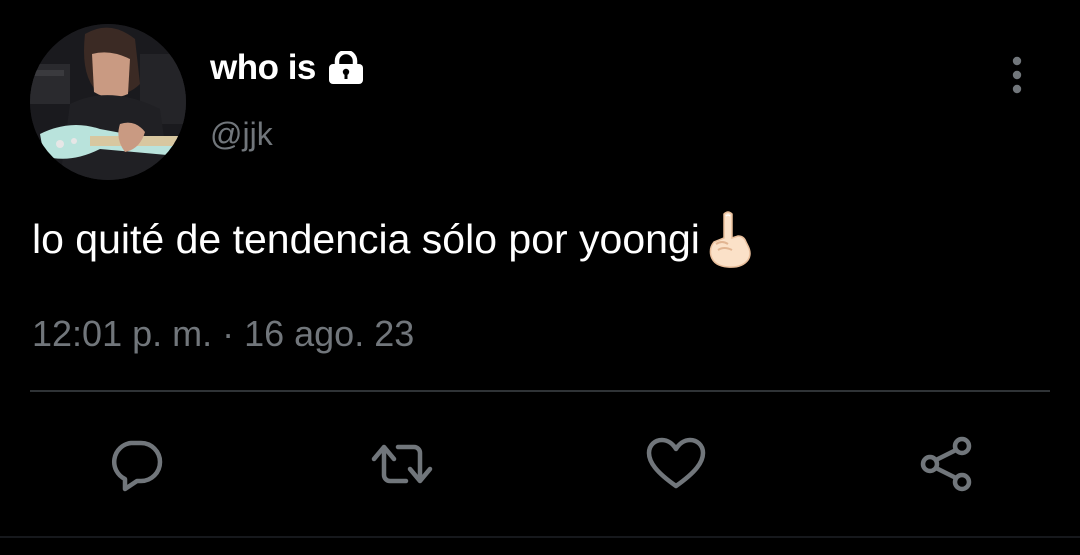 This screenshot has height=555, width=1080. Describe the element at coordinates (540, 537) in the screenshot. I see `bottom-divider` at that location.